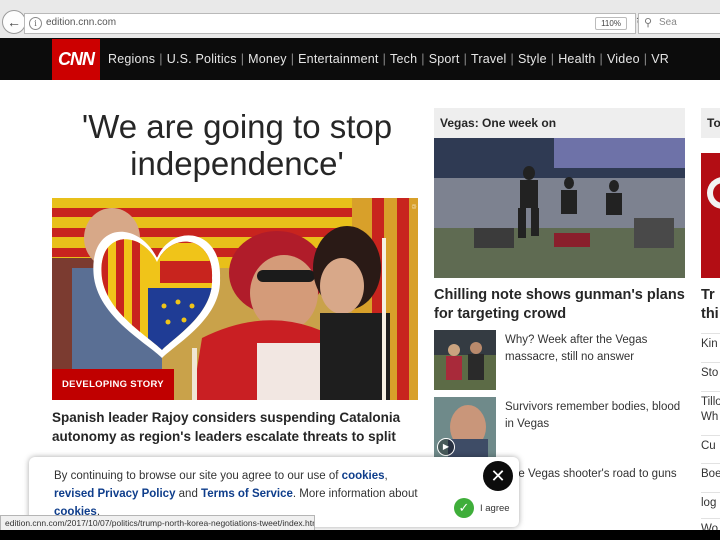 Image resolution: width=720 pixels, height=540 pixels. What do you see at coordinates (113, 384) in the screenshot?
I see `developing-story-badge: DEVELOPING STORY` at bounding box center [113, 384].